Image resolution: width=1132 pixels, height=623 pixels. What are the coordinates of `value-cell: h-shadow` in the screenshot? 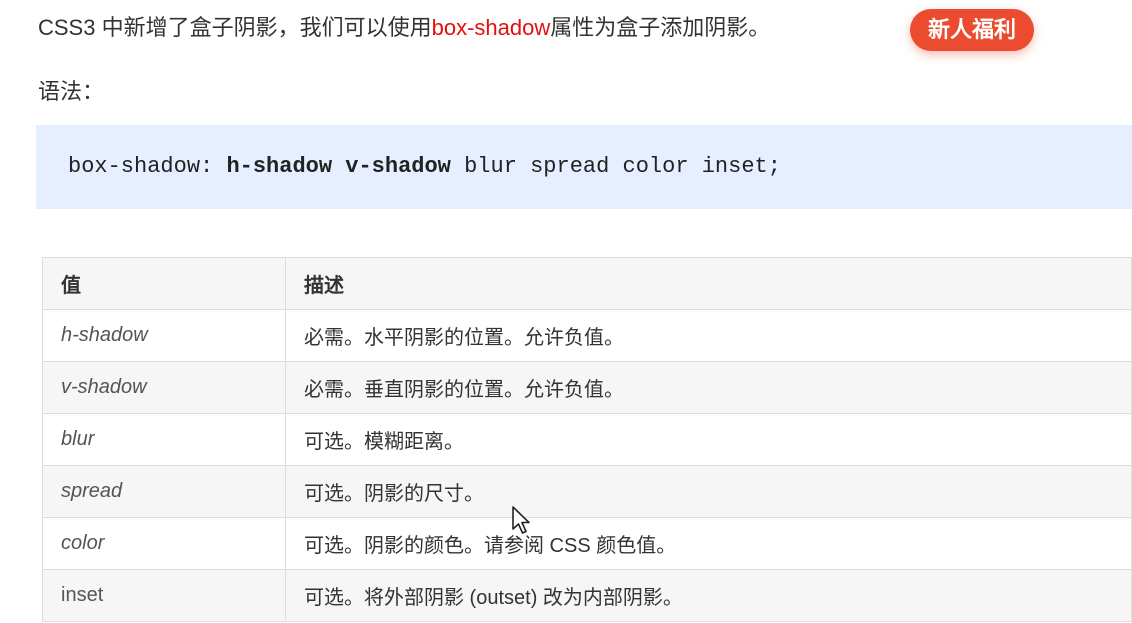 It's located at (164, 335).